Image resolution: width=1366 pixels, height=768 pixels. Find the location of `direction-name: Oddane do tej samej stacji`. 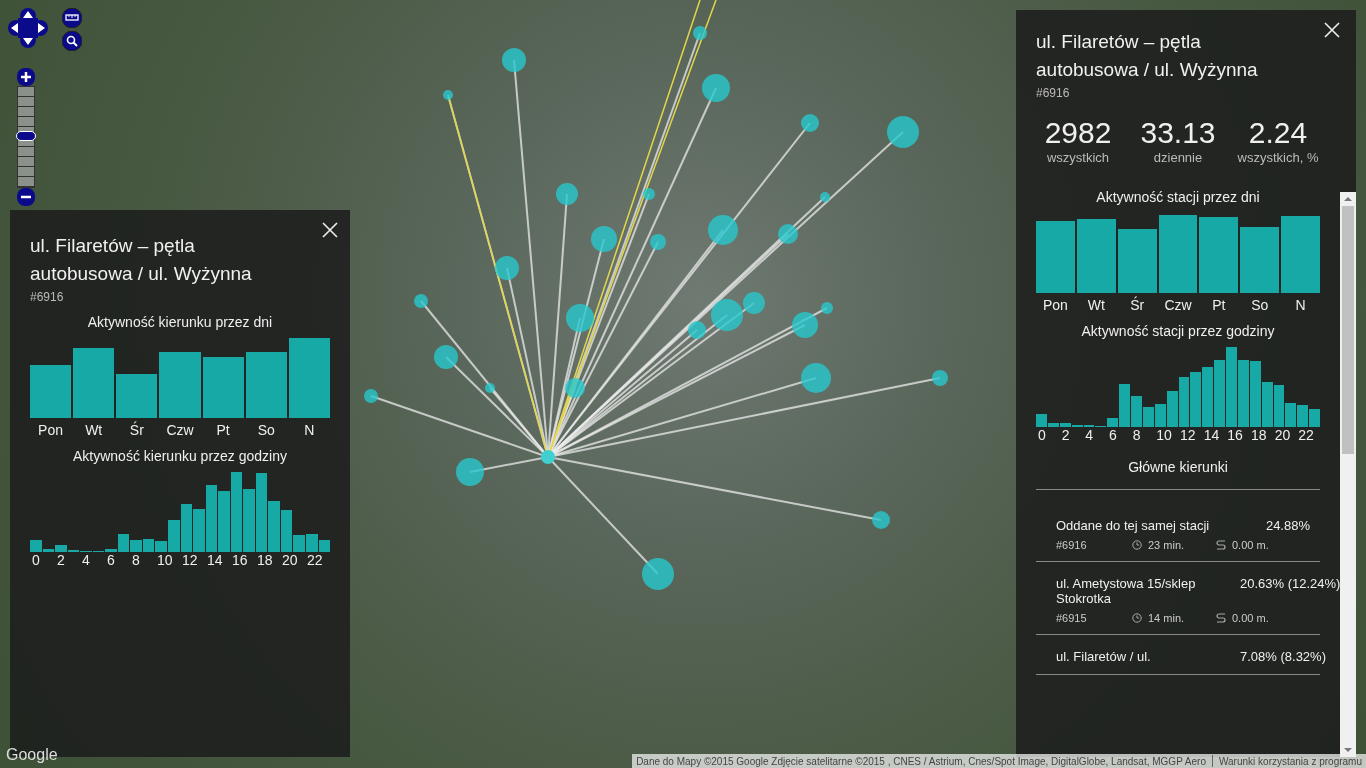

direction-name: Oddane do tej samej stacji is located at coordinates (1133, 525).